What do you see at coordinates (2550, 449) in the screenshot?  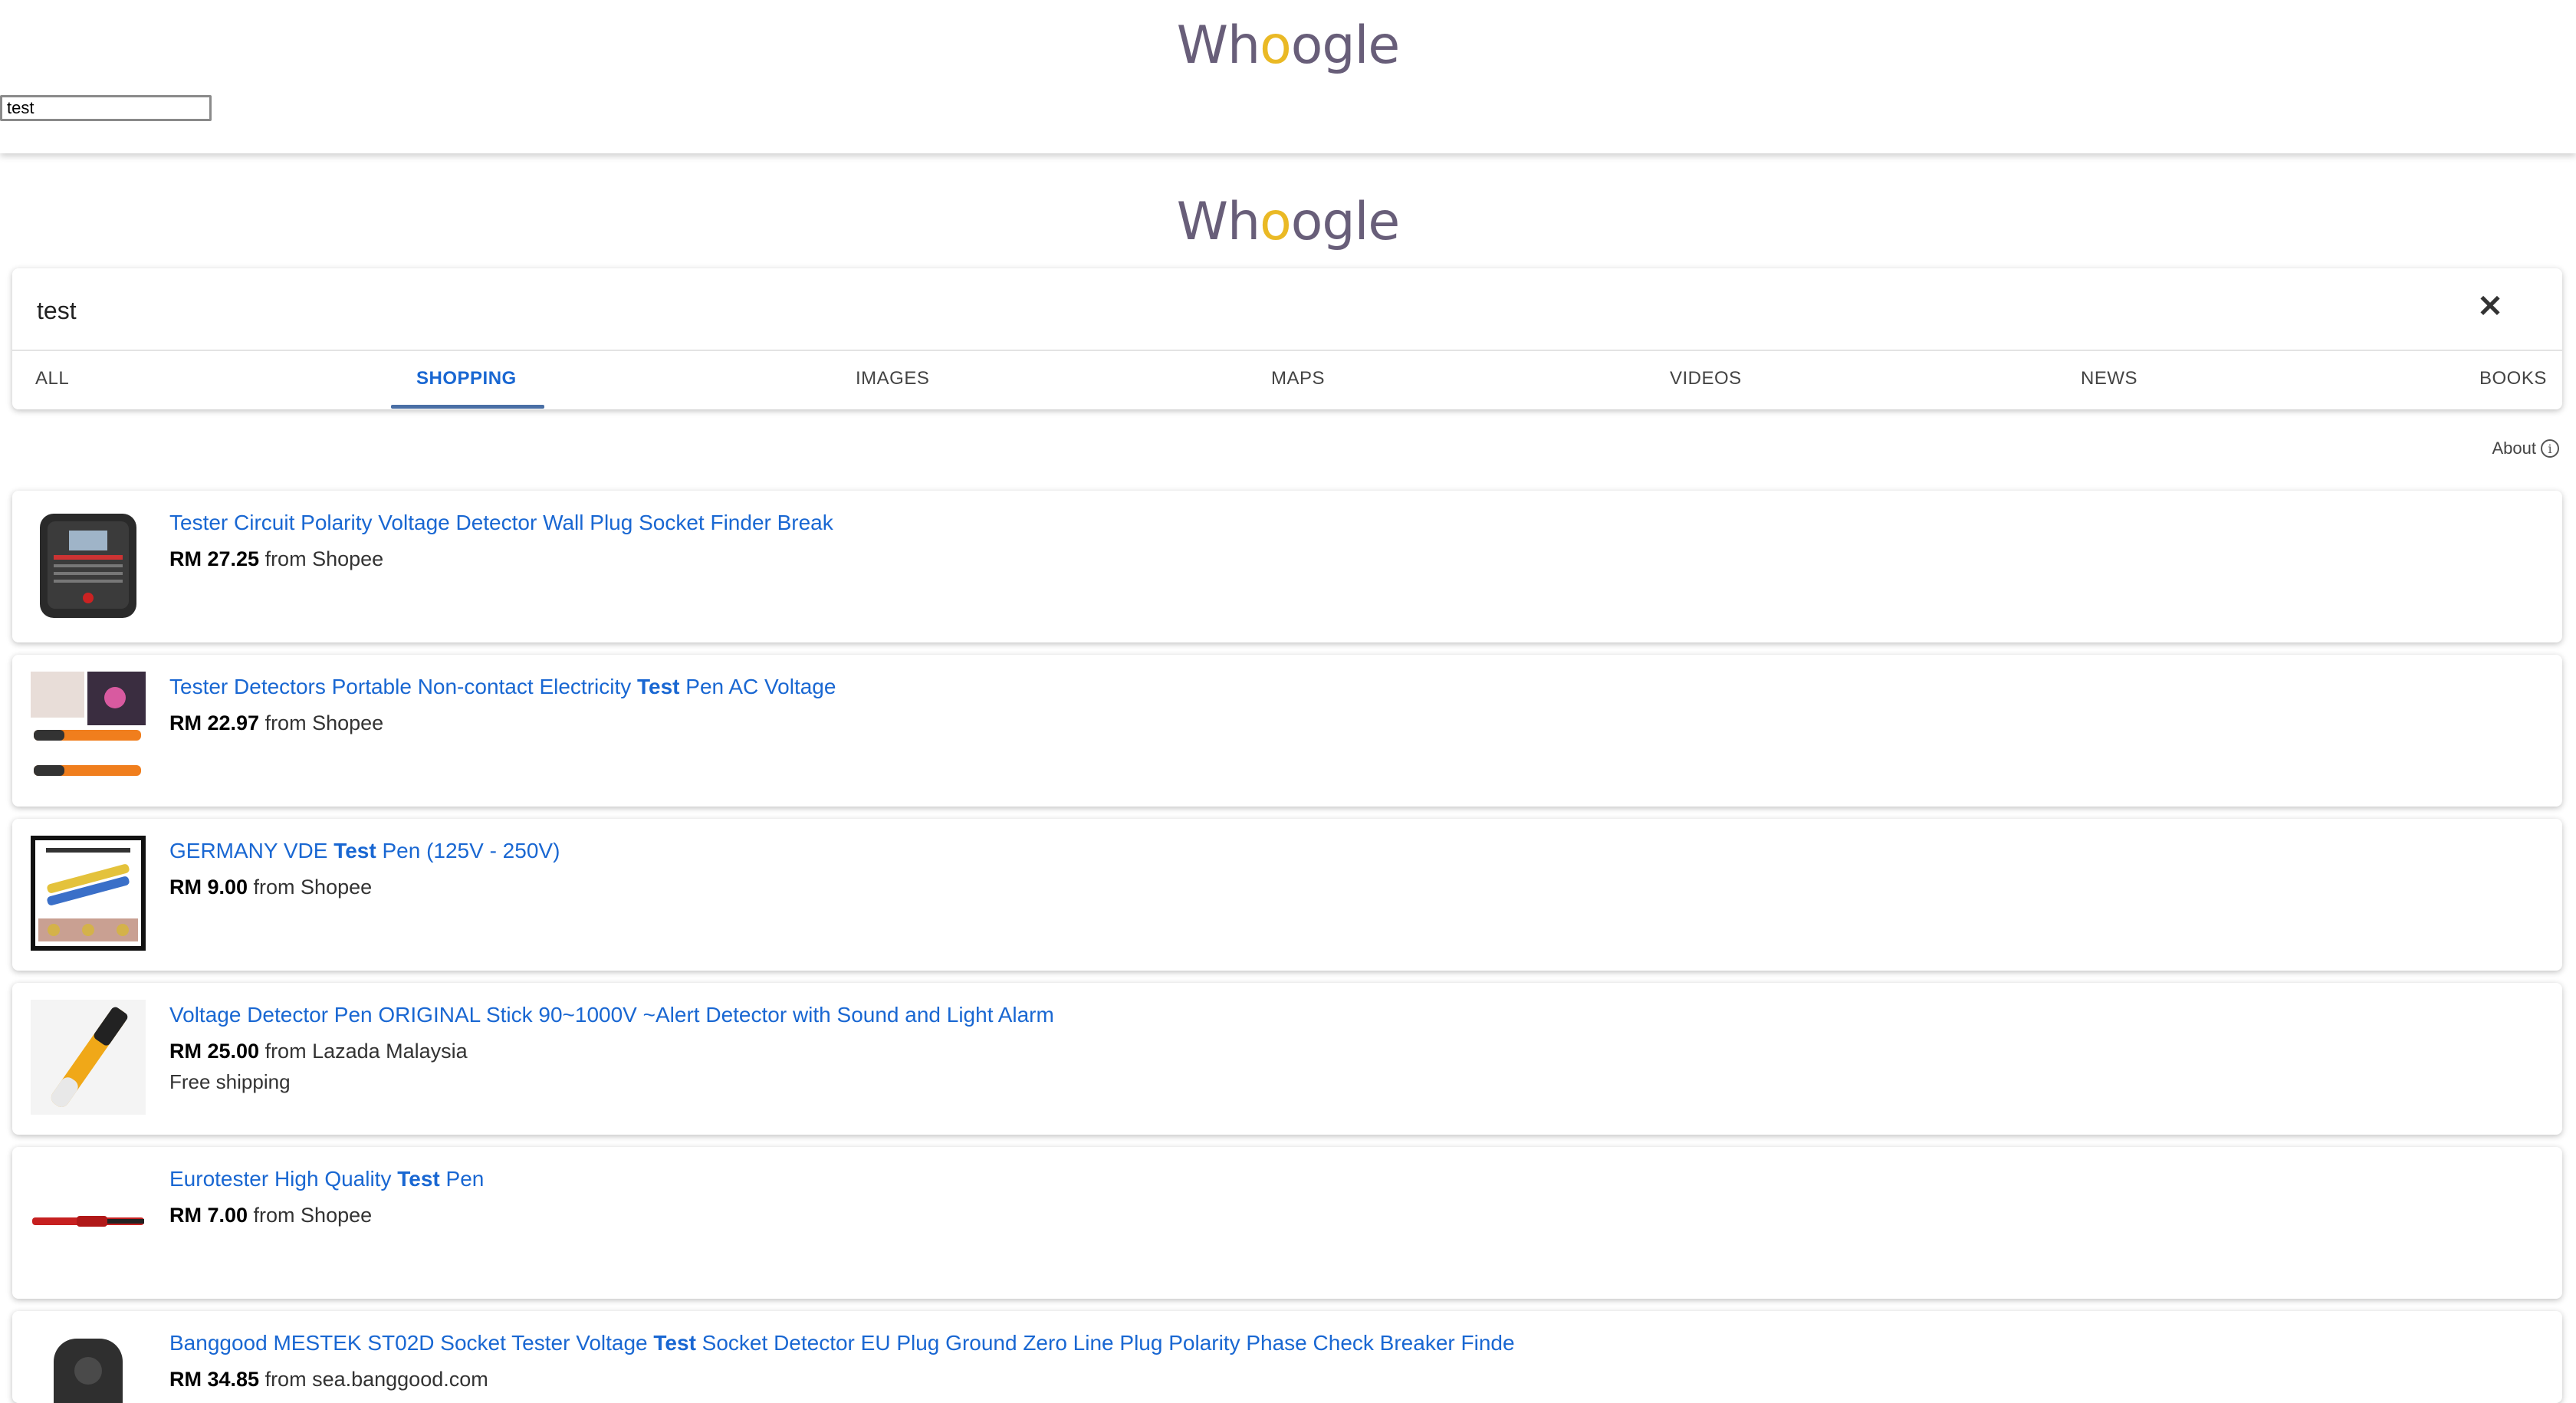 I see `info-icon: i` at bounding box center [2550, 449].